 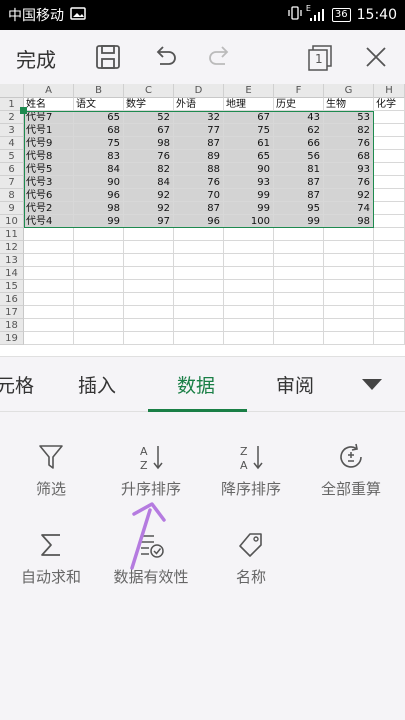 I want to click on row-header: 17, so click(x=12, y=312).